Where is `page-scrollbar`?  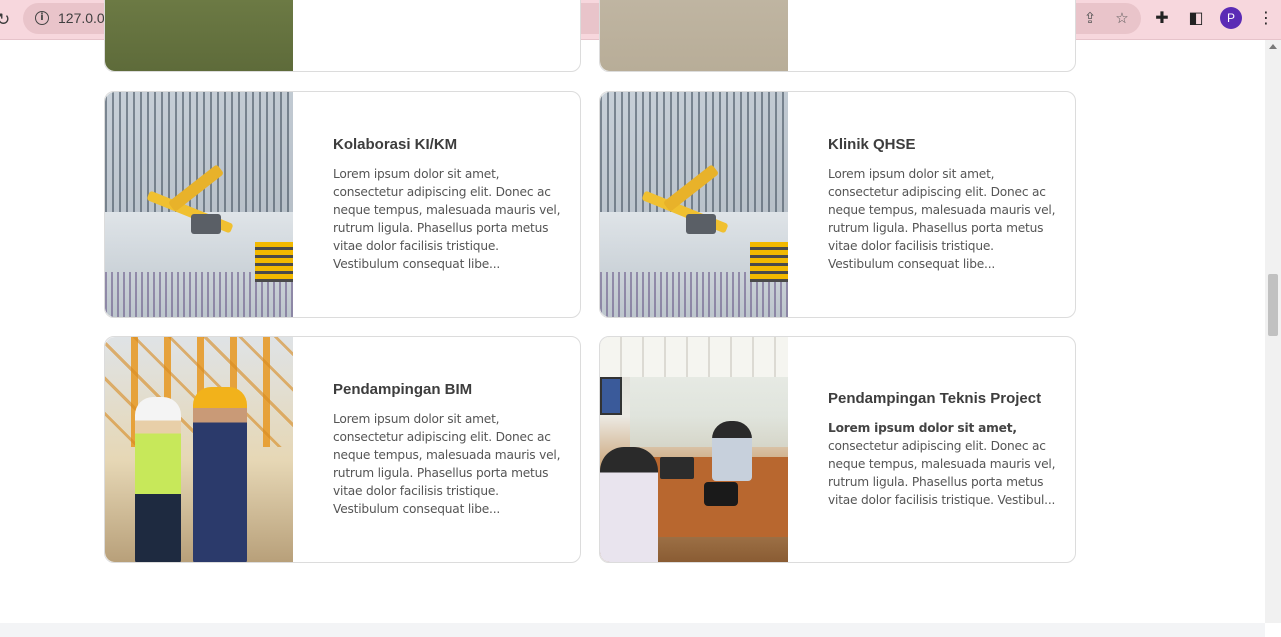
page-scrollbar is located at coordinates (1273, 331).